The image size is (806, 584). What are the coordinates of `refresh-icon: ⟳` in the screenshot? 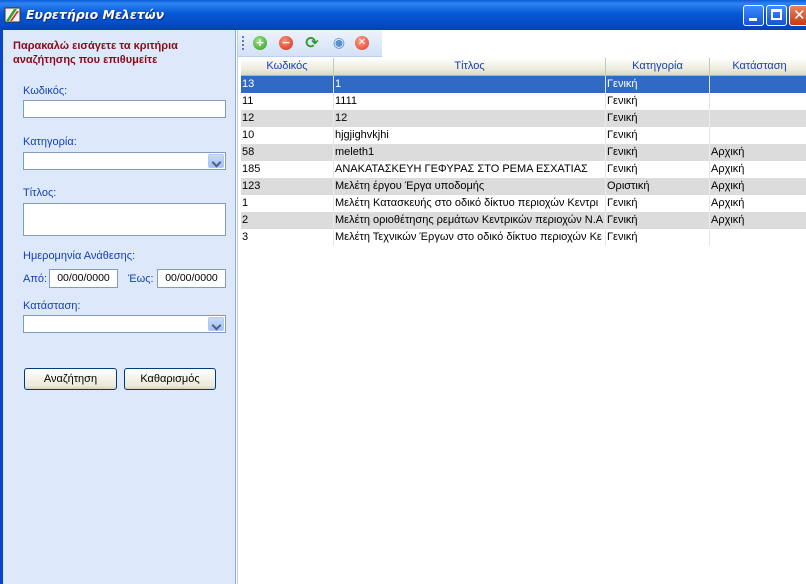 It's located at (312, 43).